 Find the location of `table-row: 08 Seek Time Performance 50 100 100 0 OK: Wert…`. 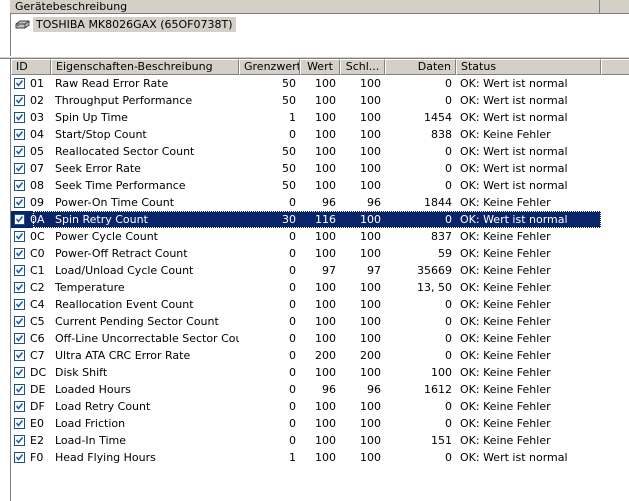

table-row: 08 Seek Time Performance 50 100 100 0 OK: Wert… is located at coordinates (306, 185).